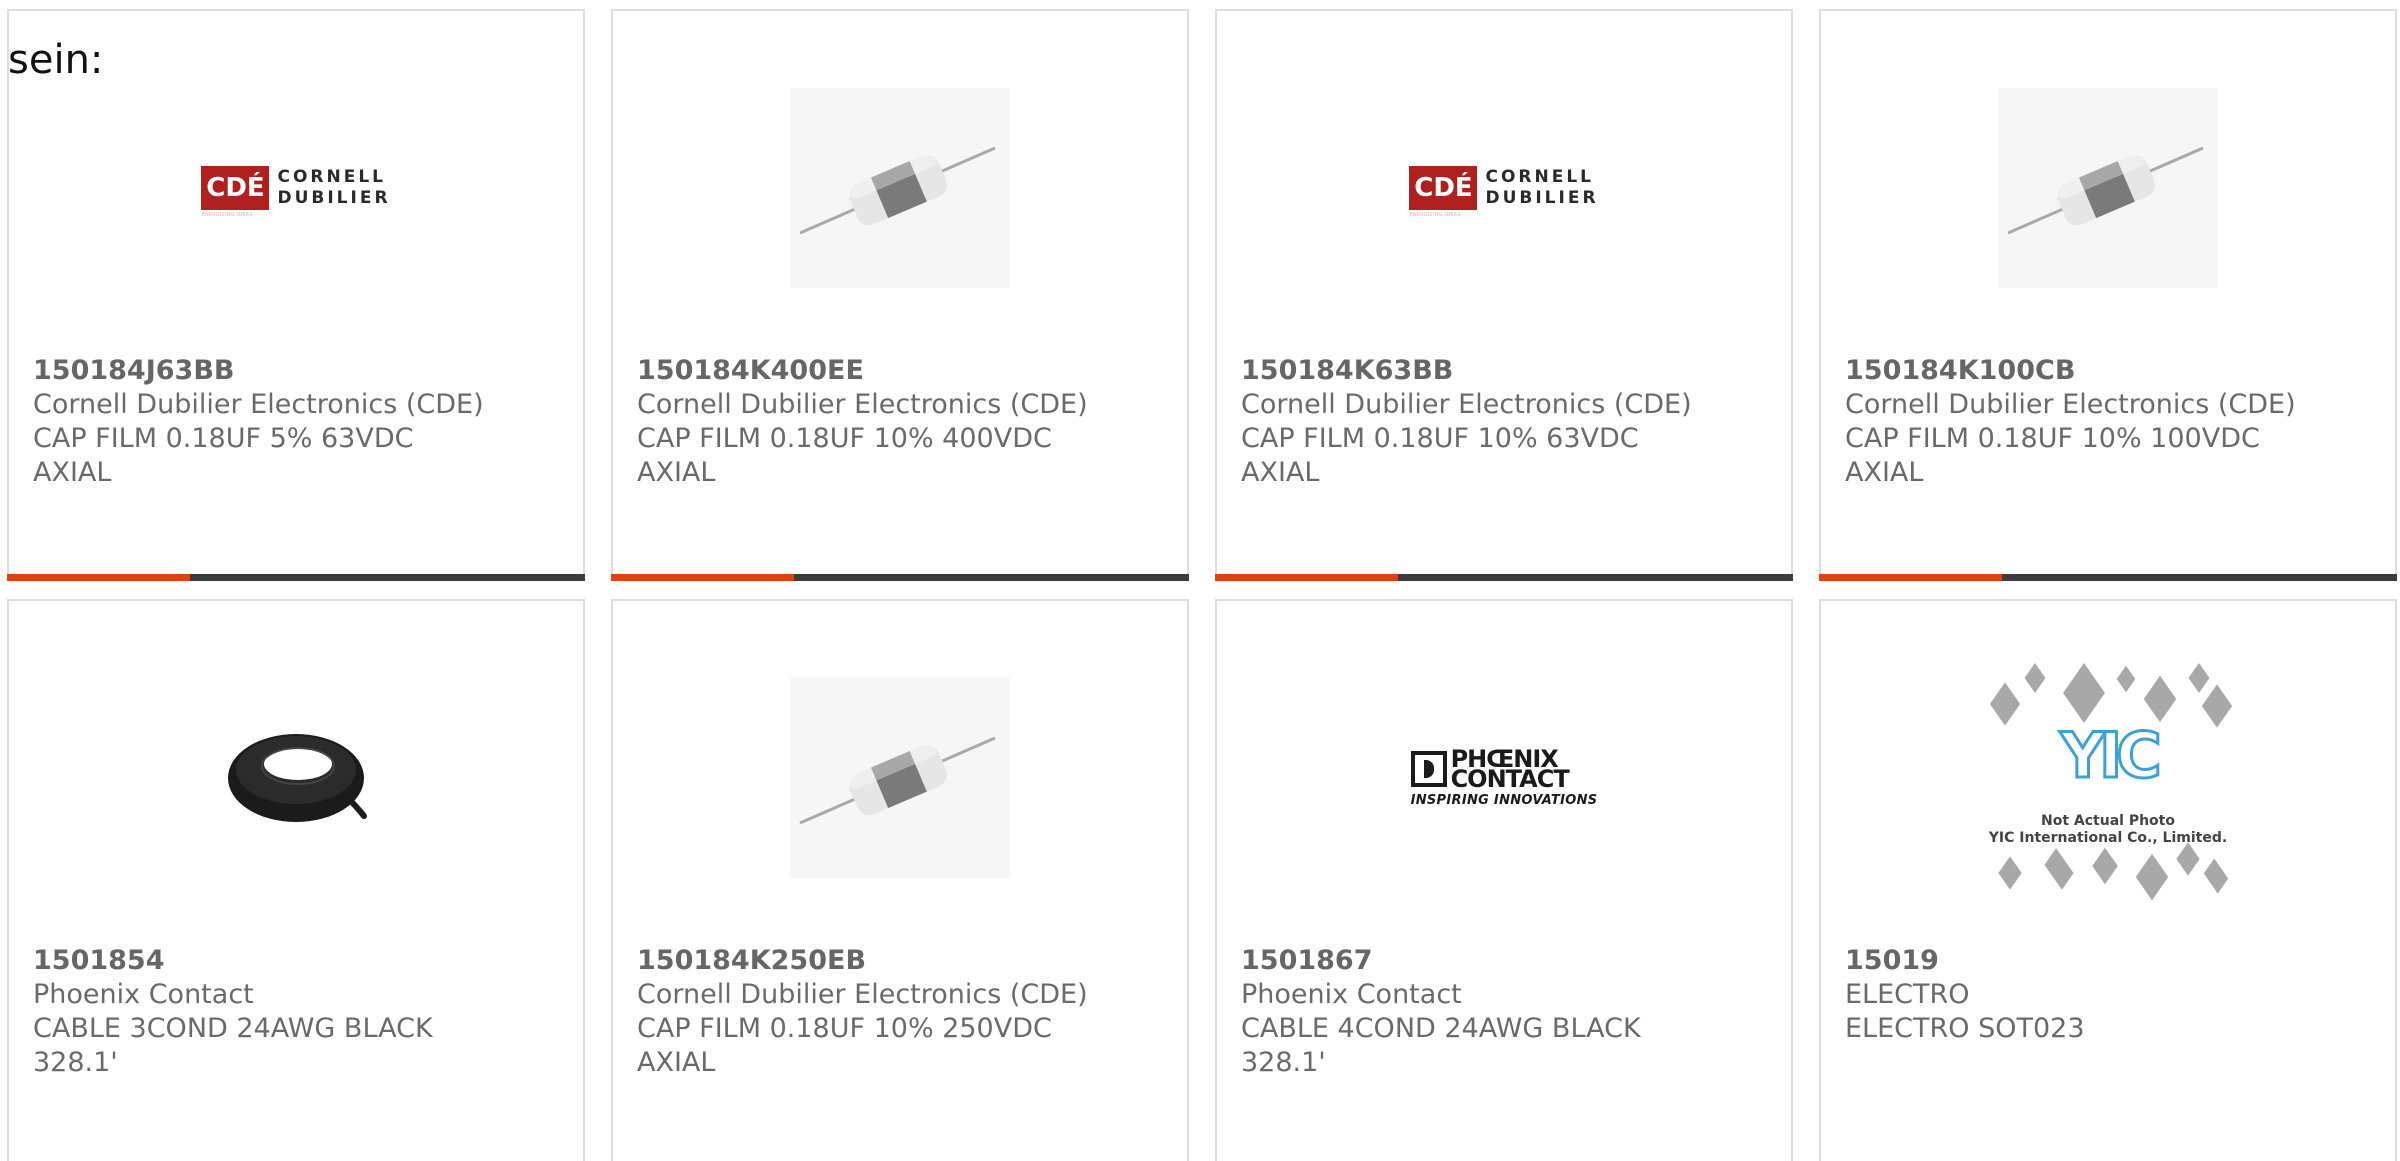 The width and height of the screenshot is (2400, 1161). Describe the element at coordinates (844, 1028) in the screenshot. I see `product-description: CAP FILM 0.18UF 10% 250VDC` at that location.